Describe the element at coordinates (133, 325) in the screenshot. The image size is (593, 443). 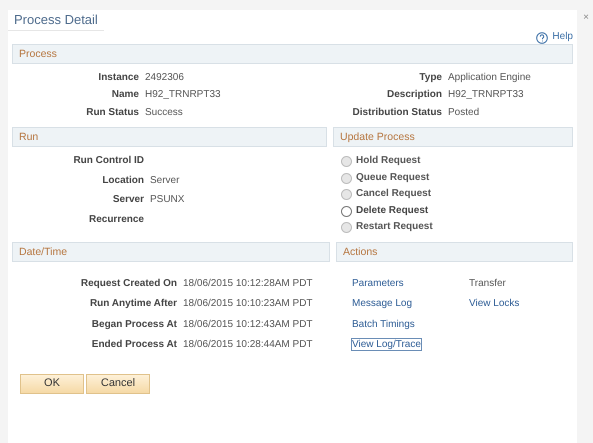
I see `field-label: Began Process At` at that location.